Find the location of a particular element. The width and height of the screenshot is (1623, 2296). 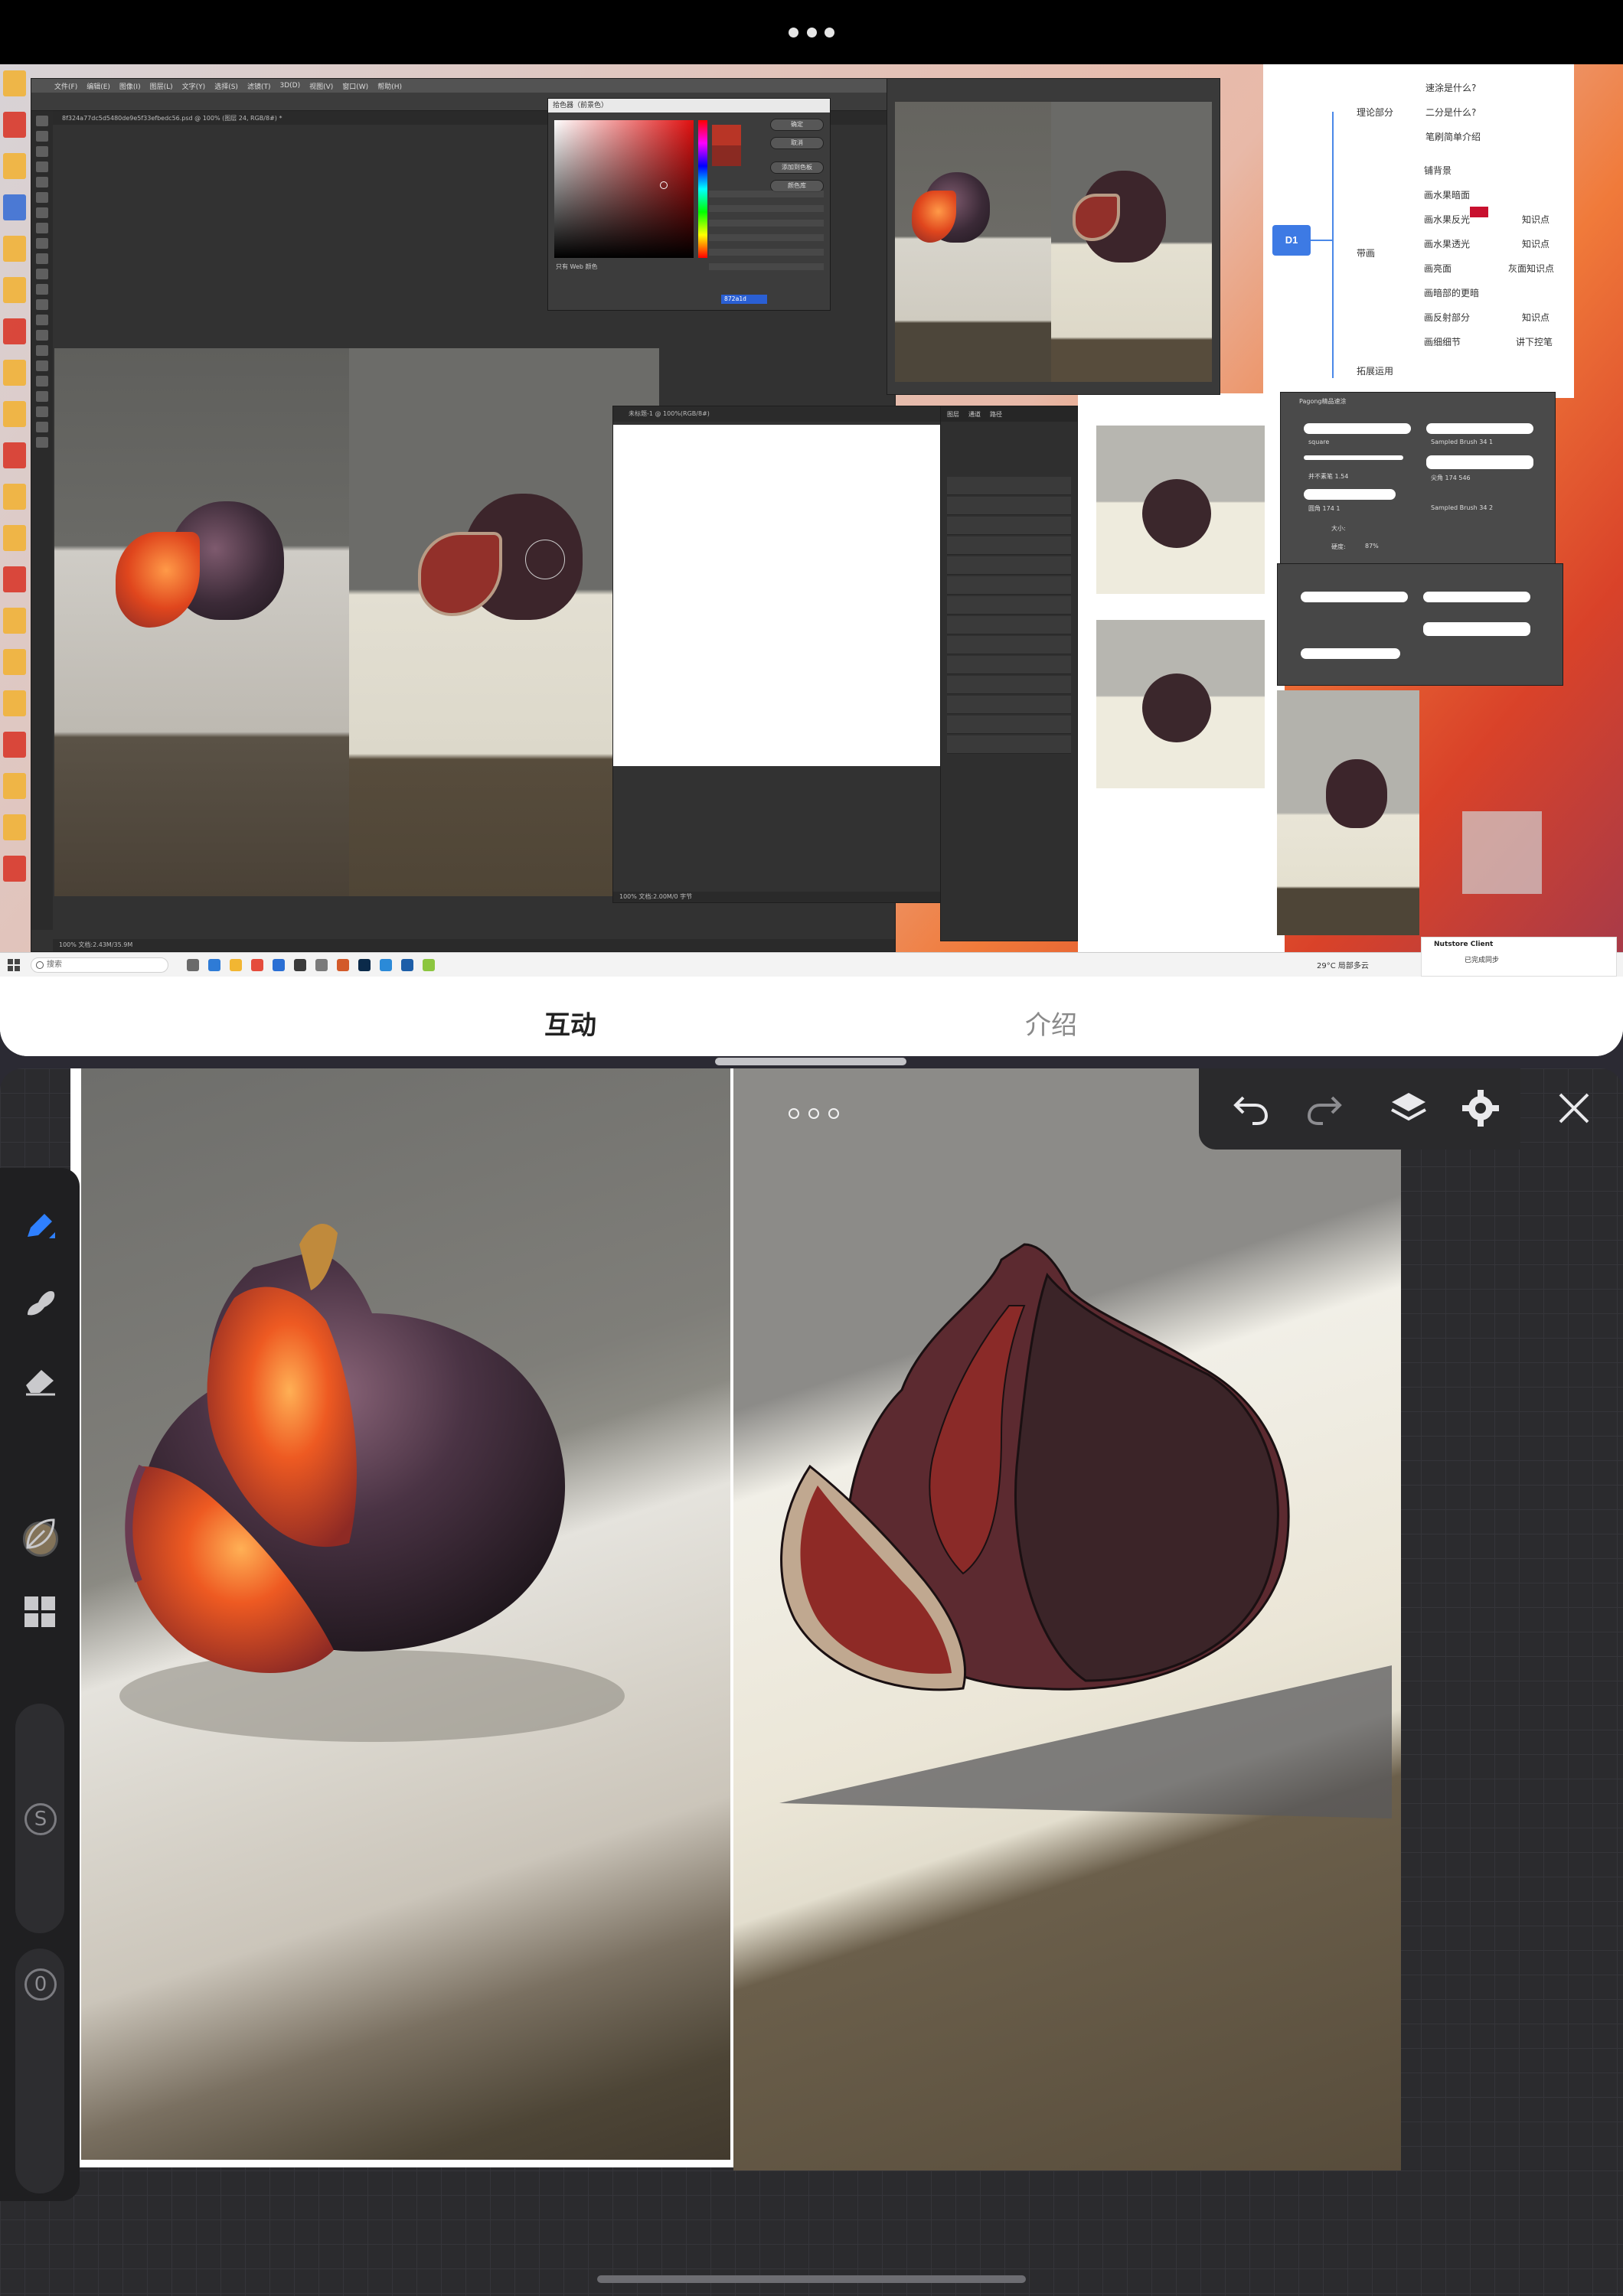

channels-tab: 通道 is located at coordinates (974, 414).